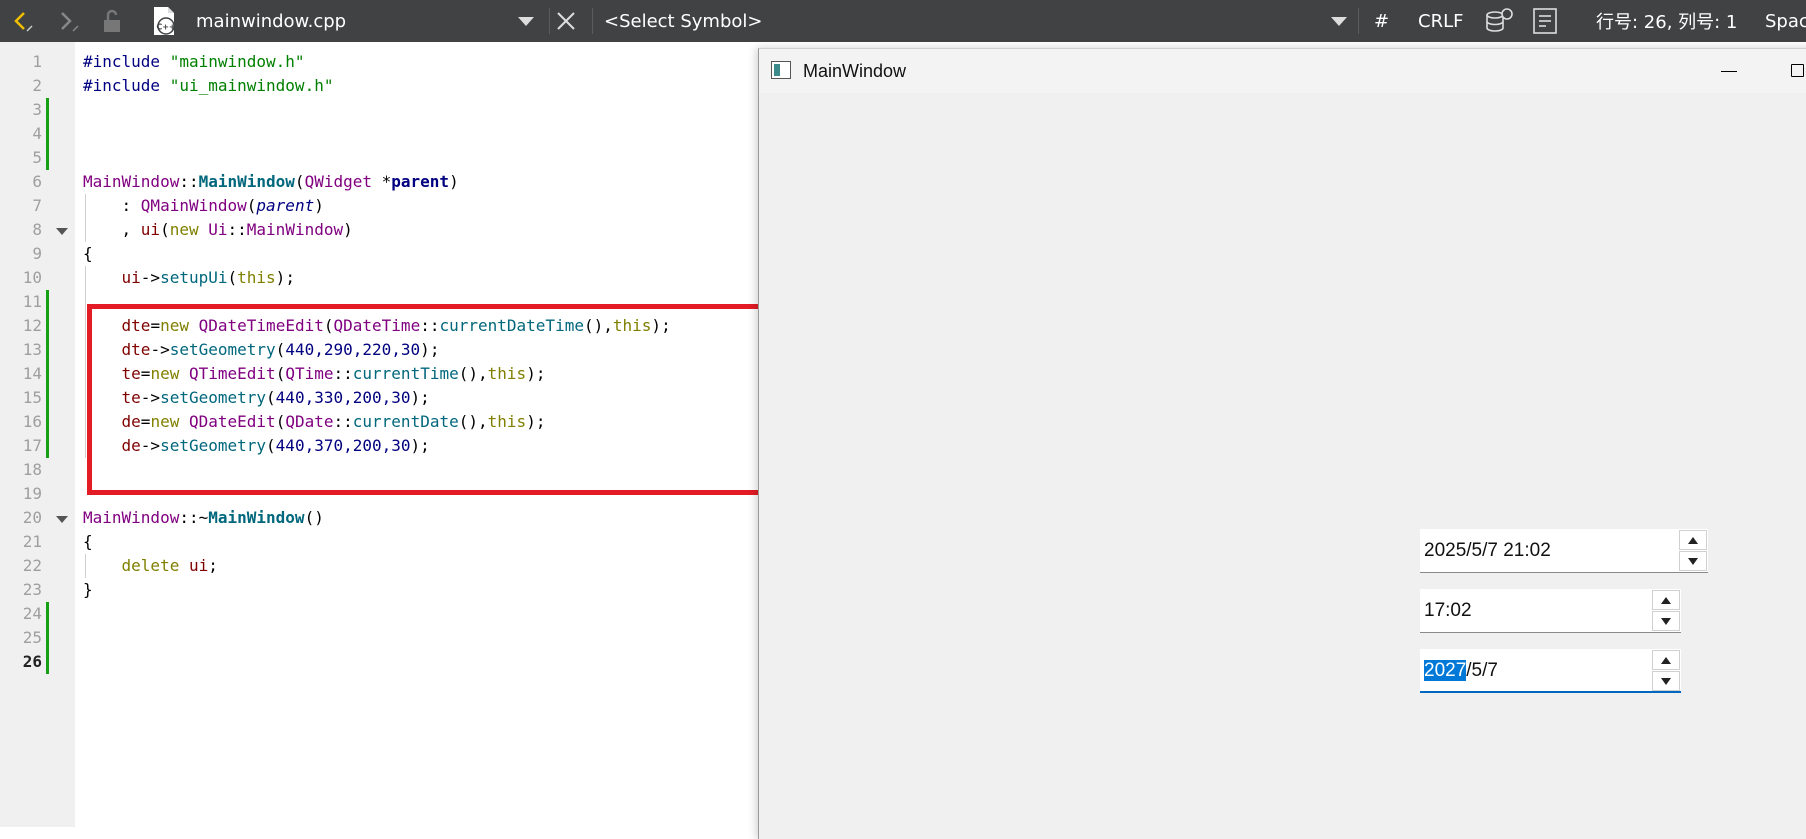 This screenshot has width=1806, height=839. I want to click on datetime-spin-down-button, so click(1693, 561).